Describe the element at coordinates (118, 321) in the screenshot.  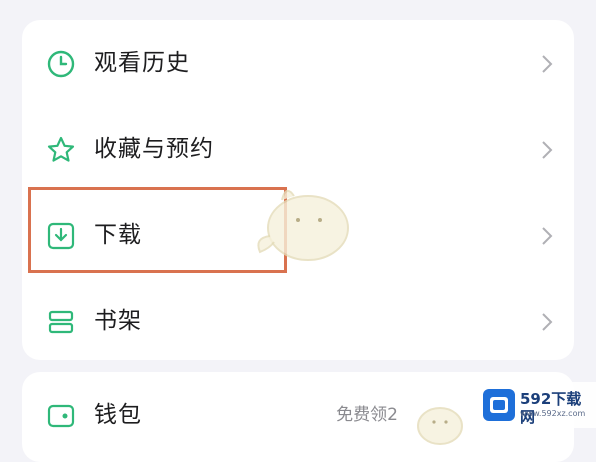
I see `menu-item-label: 书架` at that location.